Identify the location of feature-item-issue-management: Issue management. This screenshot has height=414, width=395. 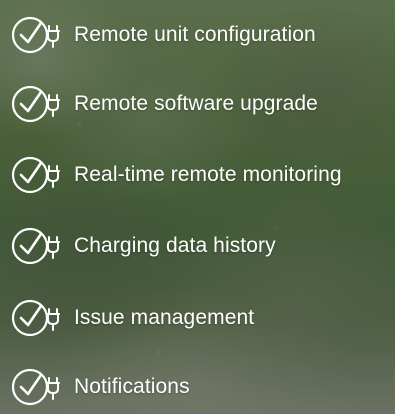
(132, 318).